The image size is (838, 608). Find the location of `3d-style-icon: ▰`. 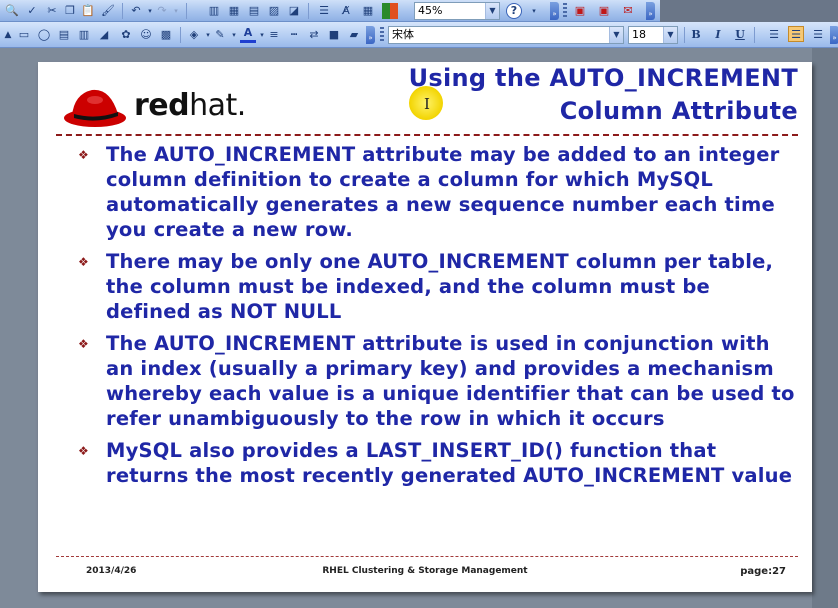

3d-style-icon: ▰ is located at coordinates (354, 35).